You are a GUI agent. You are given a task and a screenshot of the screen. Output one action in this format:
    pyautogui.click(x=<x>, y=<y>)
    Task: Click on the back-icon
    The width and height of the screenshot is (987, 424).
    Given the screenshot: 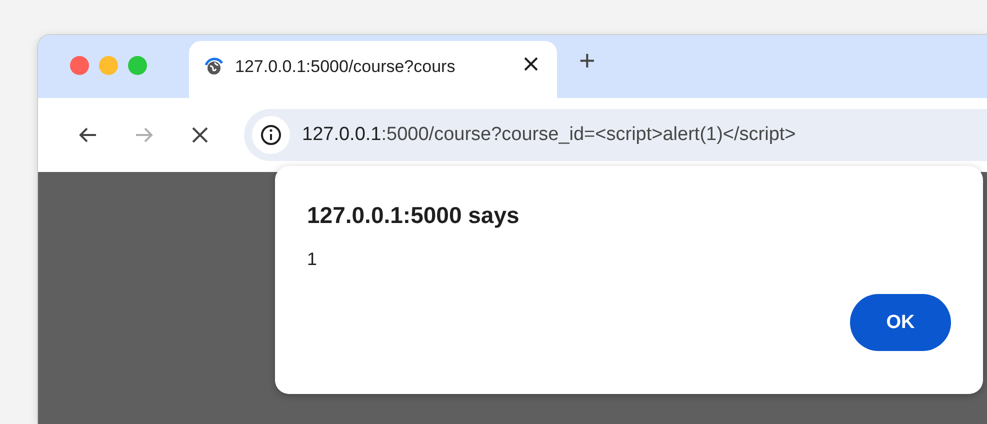 What is the action you would take?
    pyautogui.click(x=88, y=135)
    